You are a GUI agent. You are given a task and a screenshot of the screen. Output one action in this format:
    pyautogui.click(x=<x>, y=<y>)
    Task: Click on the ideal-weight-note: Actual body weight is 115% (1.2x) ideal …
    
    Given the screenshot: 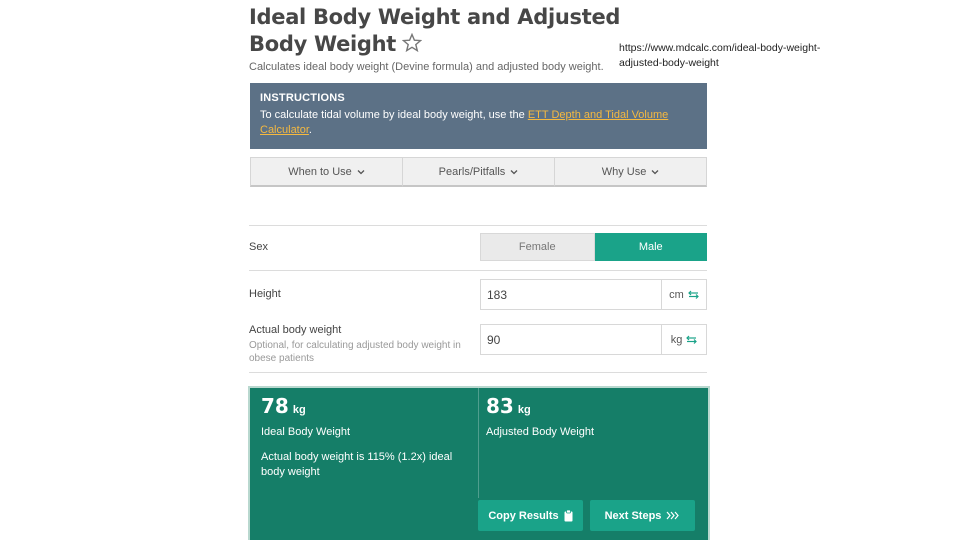 What is the action you would take?
    pyautogui.click(x=357, y=464)
    